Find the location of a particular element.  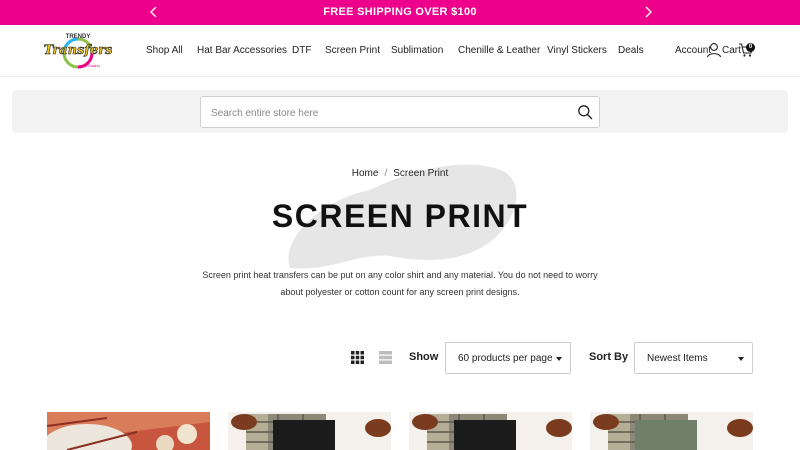

breadcrumb-home: Home is located at coordinates (365, 173).